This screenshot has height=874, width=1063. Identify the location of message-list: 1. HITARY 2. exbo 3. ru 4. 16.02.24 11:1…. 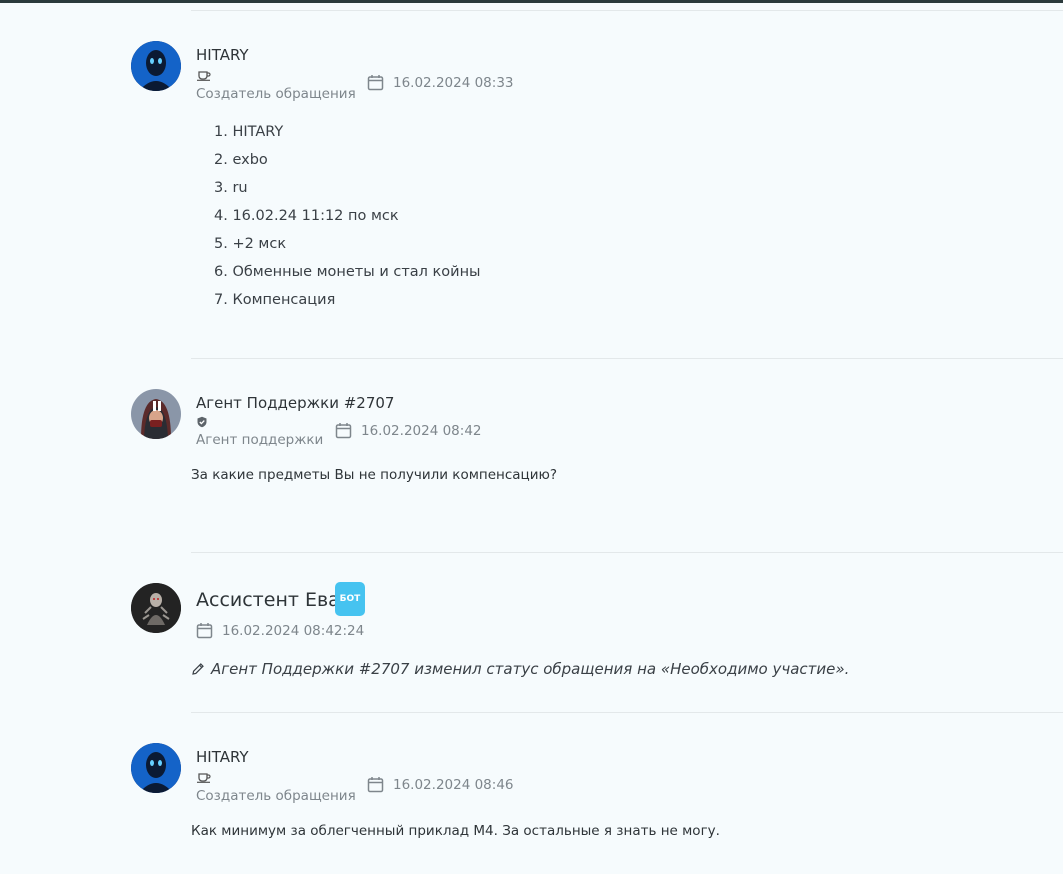
(347, 218).